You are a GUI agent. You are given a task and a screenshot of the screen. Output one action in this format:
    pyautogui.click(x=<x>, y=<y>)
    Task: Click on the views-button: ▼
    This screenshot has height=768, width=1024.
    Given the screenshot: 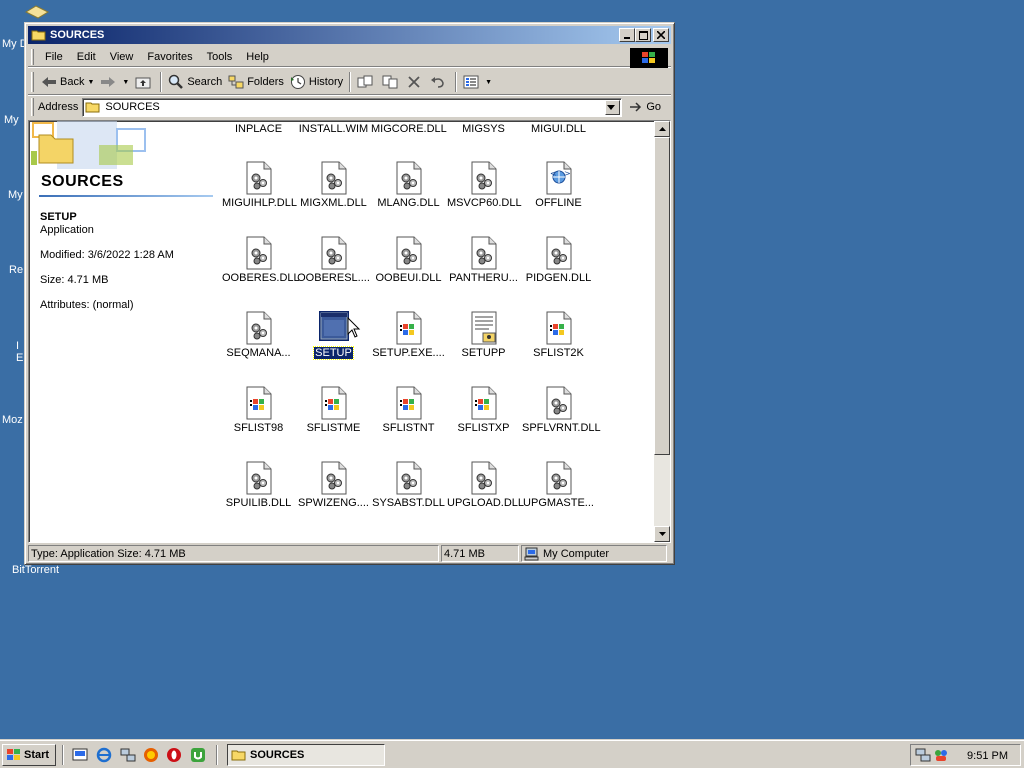 What is the action you would take?
    pyautogui.click(x=477, y=82)
    